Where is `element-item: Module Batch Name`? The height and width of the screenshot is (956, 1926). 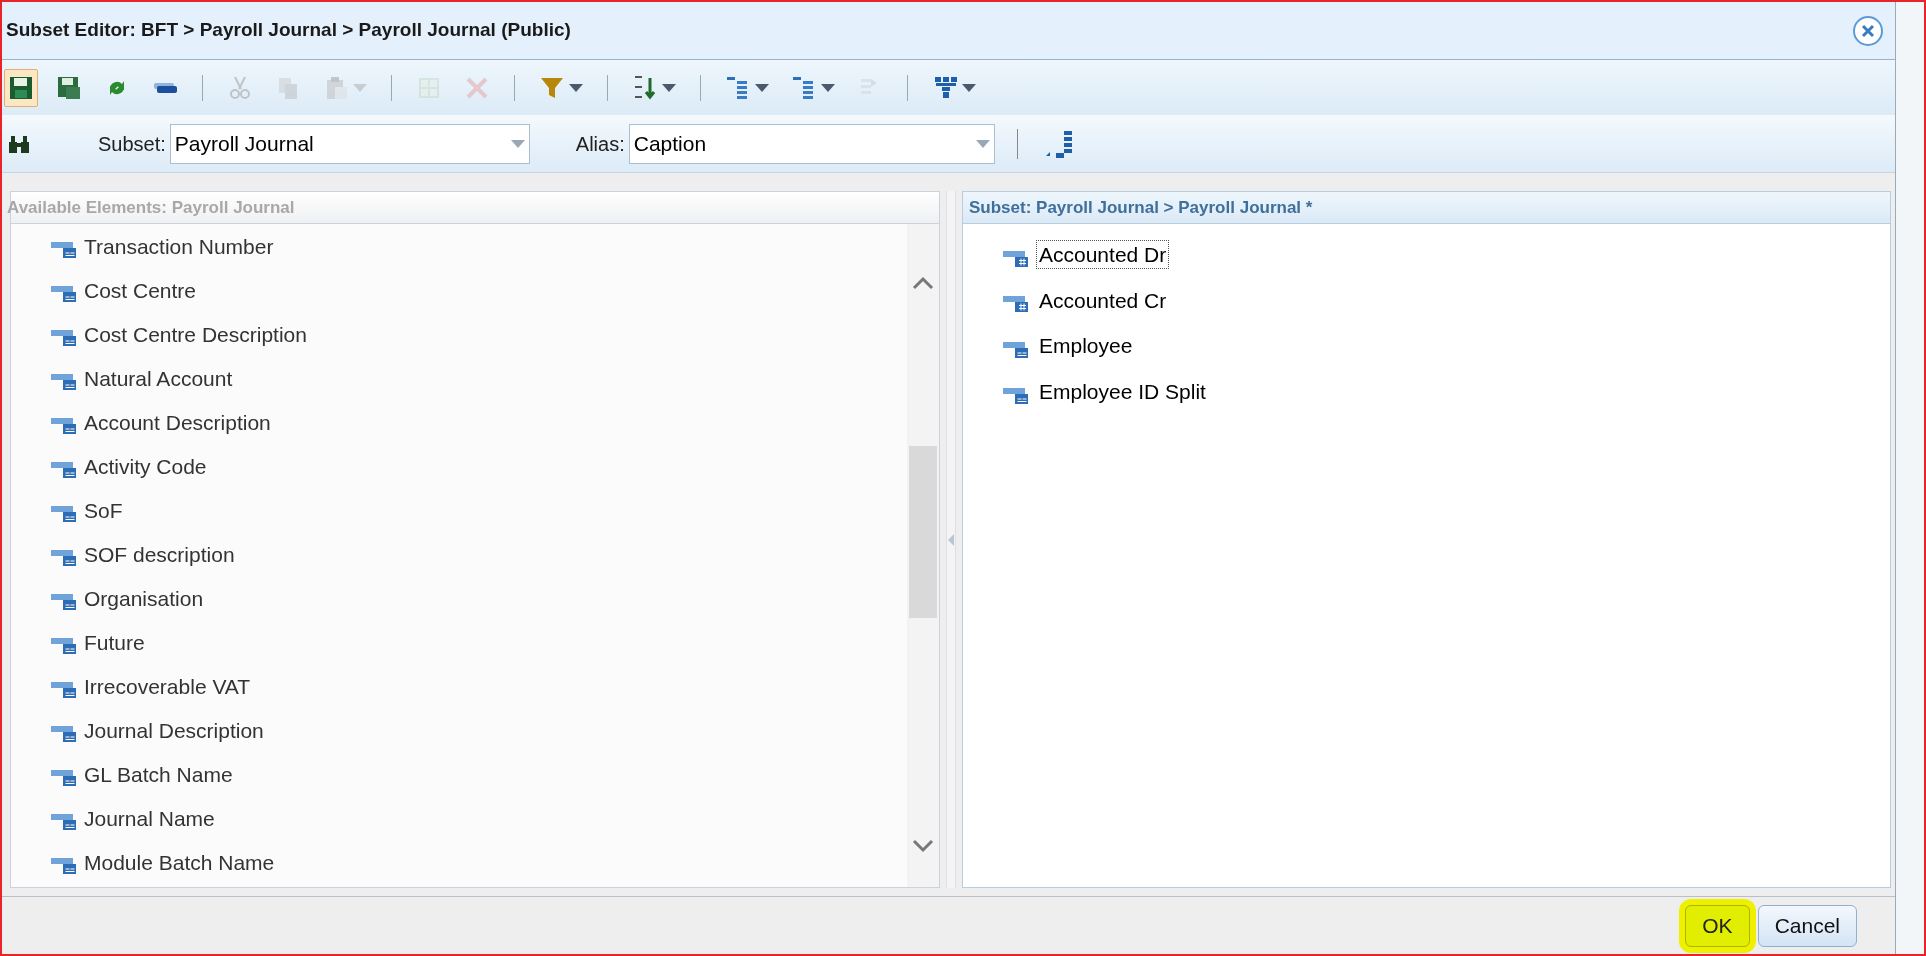
element-item: Module Batch Name is located at coordinates (179, 862).